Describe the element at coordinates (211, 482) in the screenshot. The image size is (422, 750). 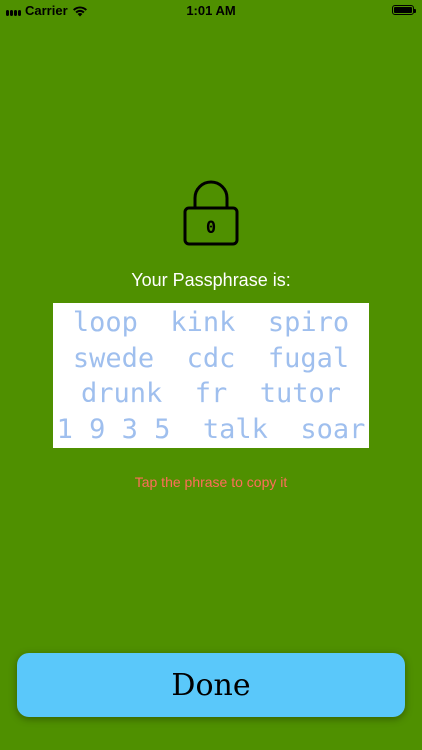
I see `copy-hint: Tap the phrase to copy it` at that location.